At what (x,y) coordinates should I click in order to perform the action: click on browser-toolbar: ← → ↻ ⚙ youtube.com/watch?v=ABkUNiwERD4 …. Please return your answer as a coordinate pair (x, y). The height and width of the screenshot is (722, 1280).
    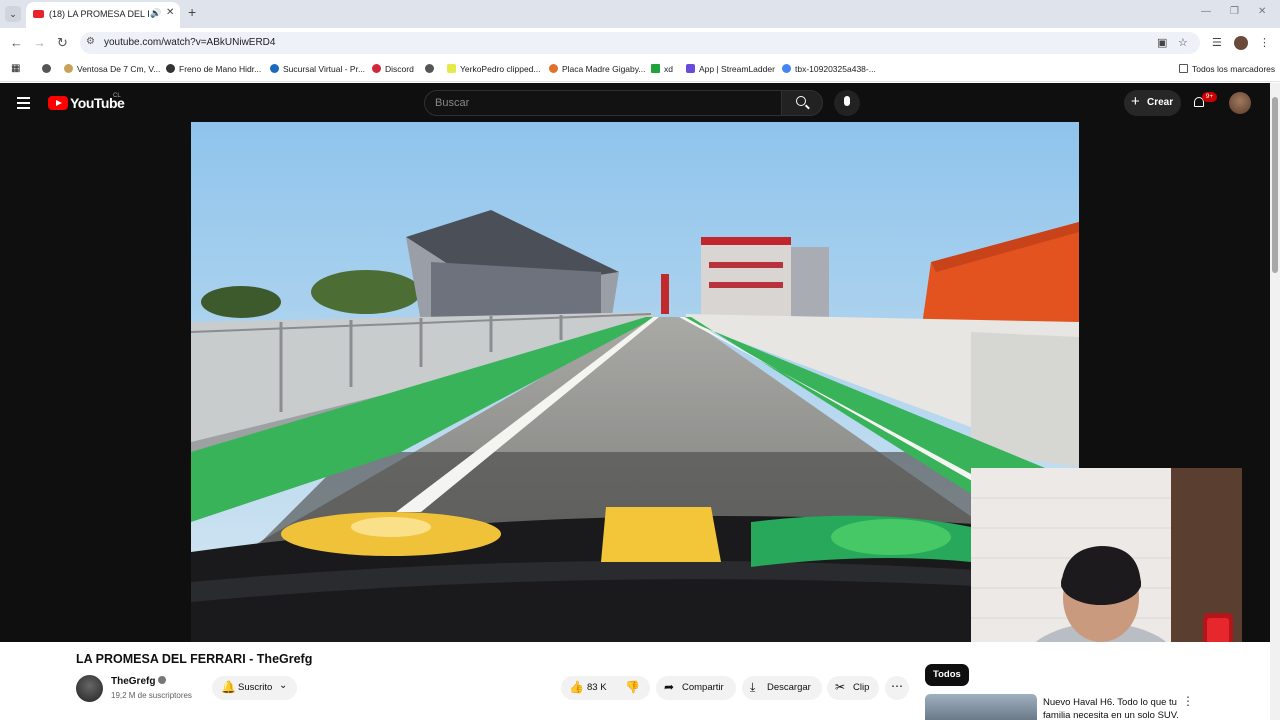
    Looking at the image, I should click on (640, 43).